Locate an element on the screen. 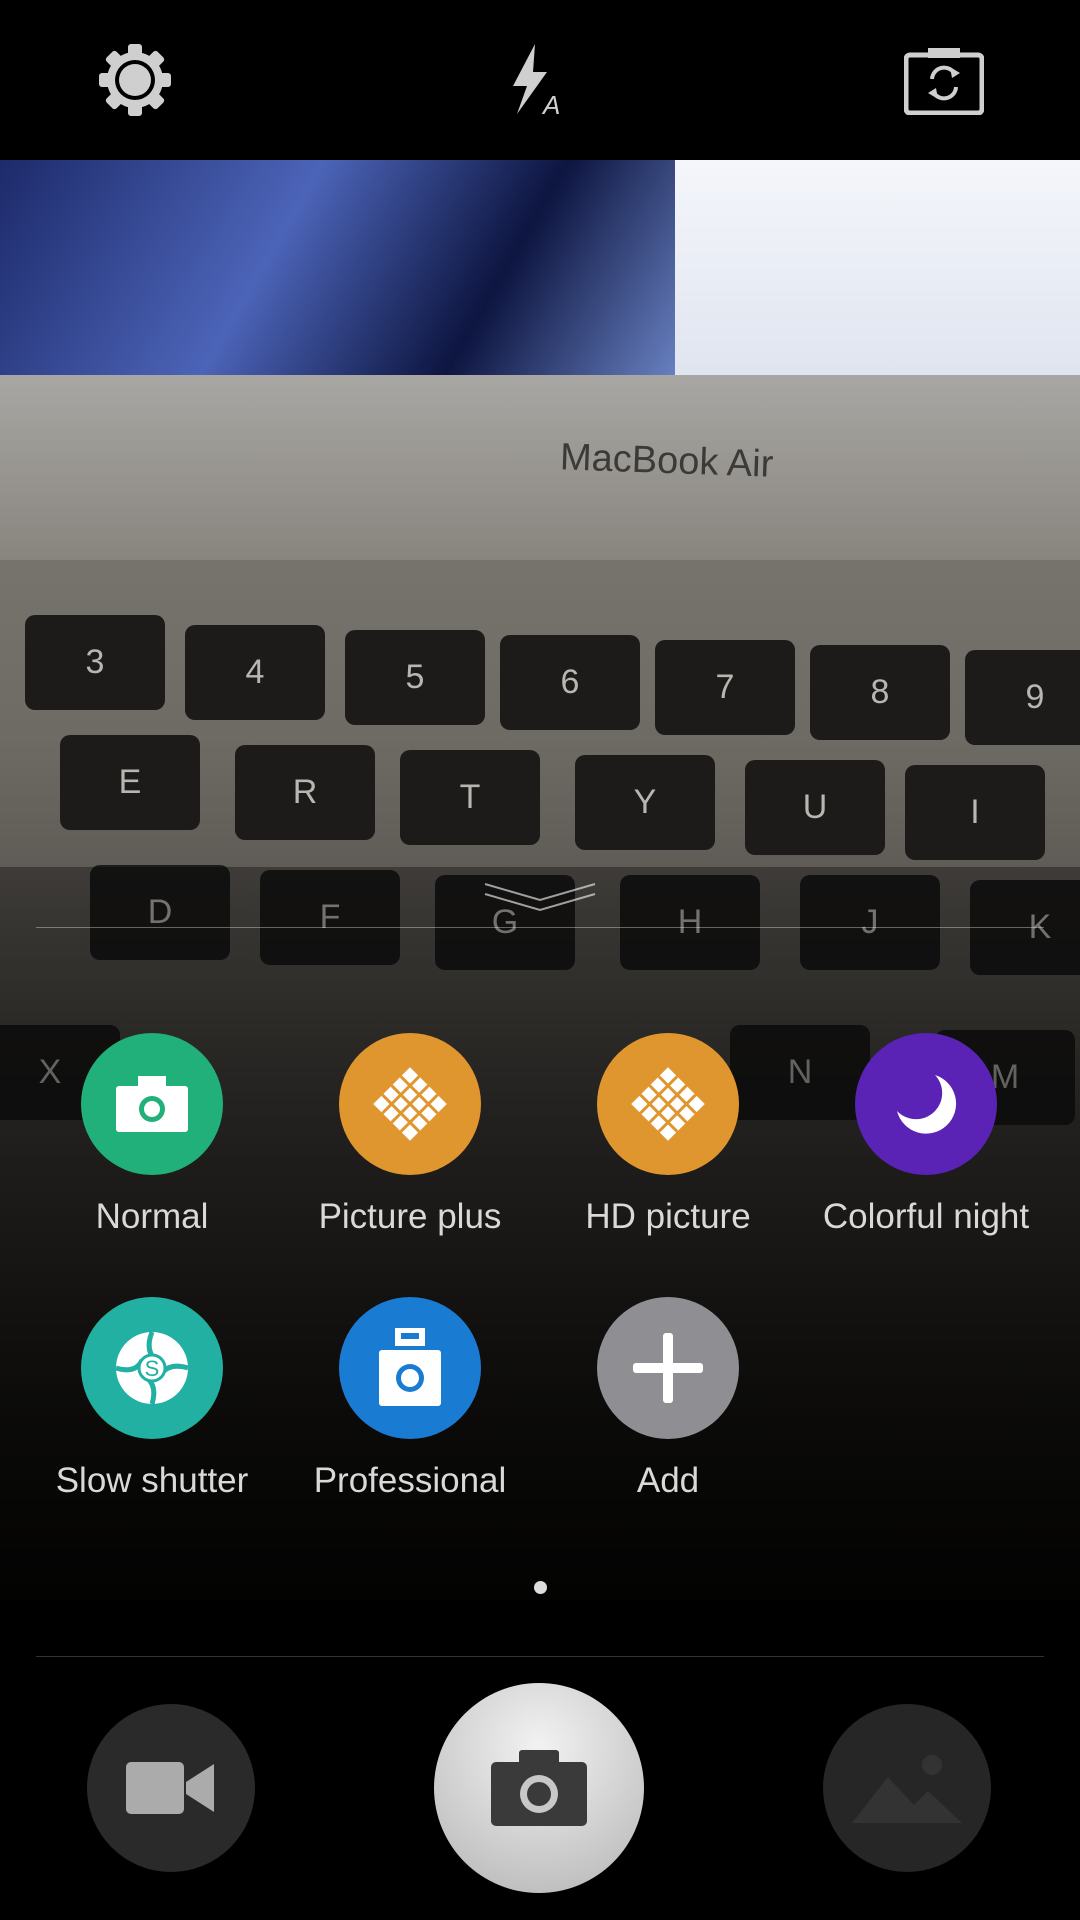 The image size is (1080, 1920). laptop-bezel is located at coordinates (540, 467).